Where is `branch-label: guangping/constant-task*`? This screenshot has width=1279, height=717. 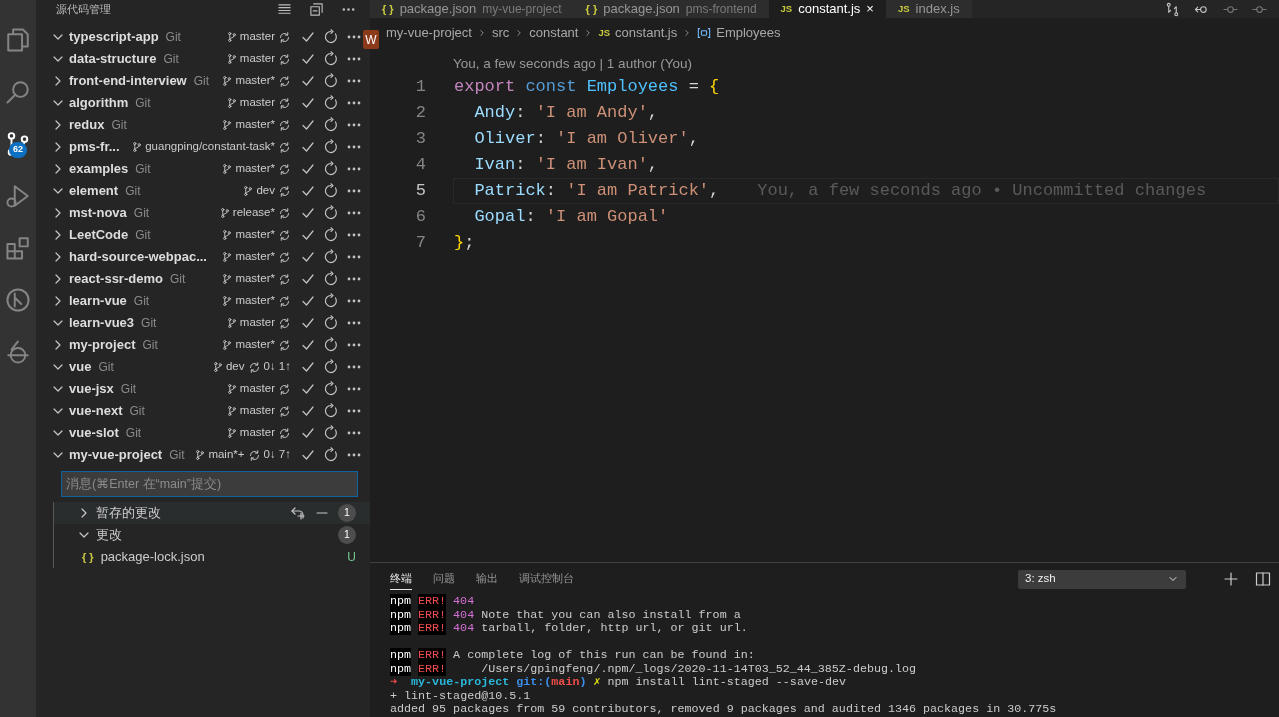 branch-label: guangping/constant-task* is located at coordinates (210, 147).